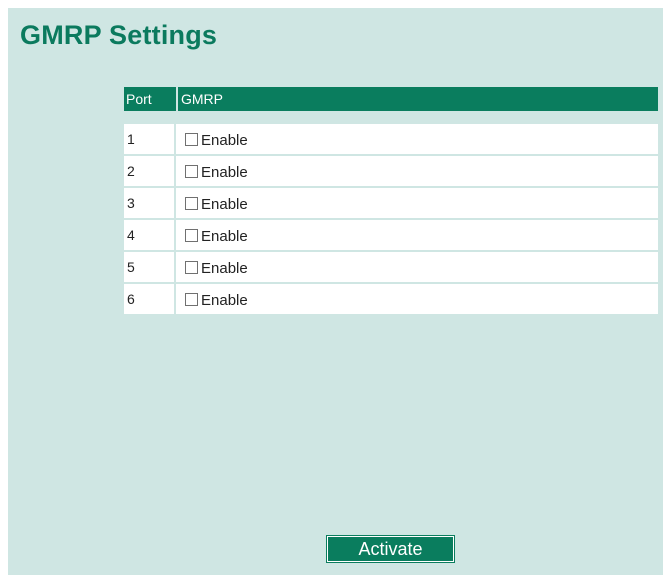 The width and height of the screenshot is (666, 577). What do you see at coordinates (150, 203) in the screenshot?
I see `port-number: 3` at bounding box center [150, 203].